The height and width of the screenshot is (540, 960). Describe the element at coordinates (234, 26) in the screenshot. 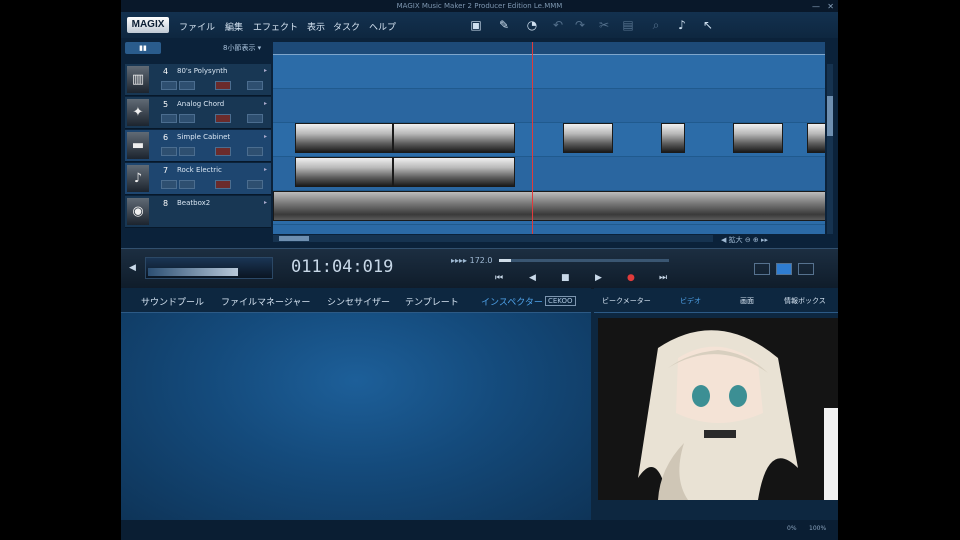

I see `menu-edit: 編集` at that location.